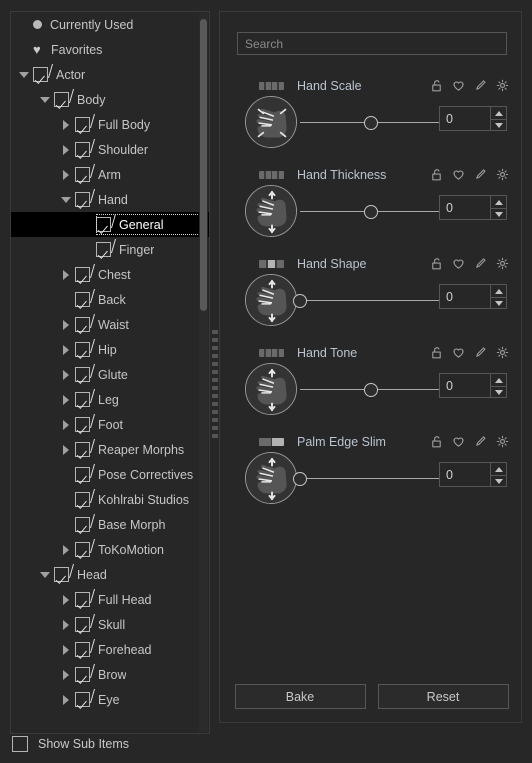  What do you see at coordinates (110, 399) in the screenshot?
I see `tree-item-leg: Leg` at bounding box center [110, 399].